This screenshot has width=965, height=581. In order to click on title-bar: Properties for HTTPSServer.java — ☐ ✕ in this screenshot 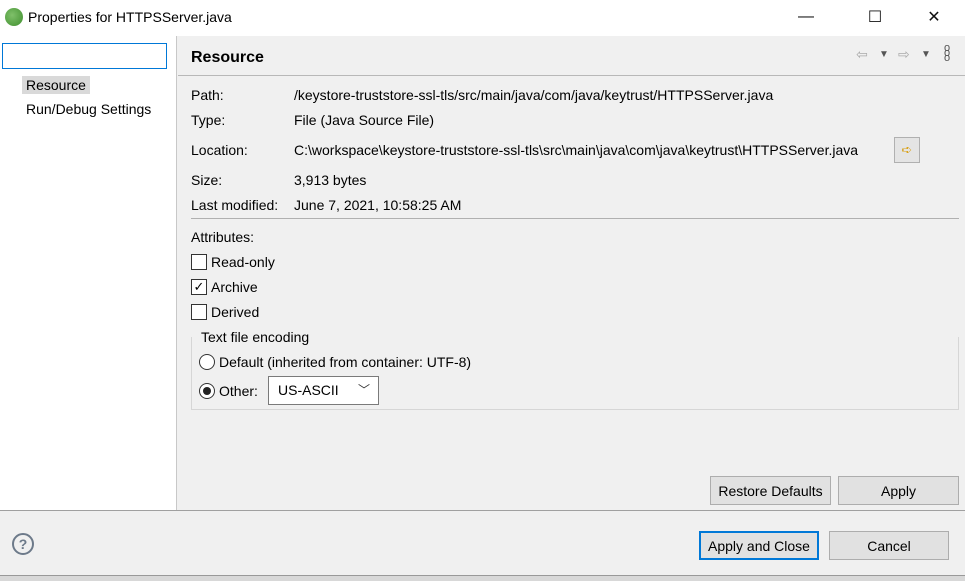, I will do `click(482, 18)`.